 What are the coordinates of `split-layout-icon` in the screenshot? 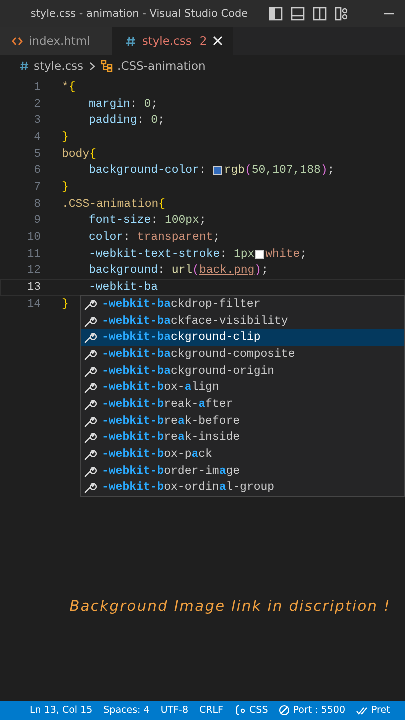 It's located at (320, 13).